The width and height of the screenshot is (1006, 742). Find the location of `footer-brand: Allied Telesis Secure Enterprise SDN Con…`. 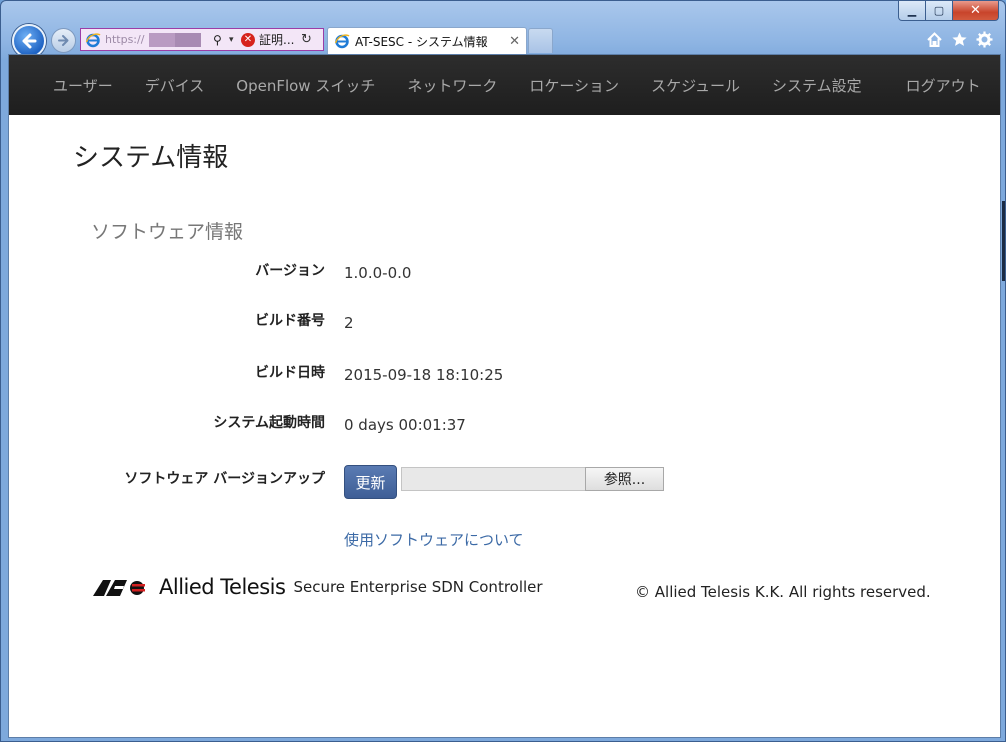

footer-brand: Allied Telesis Secure Enterprise SDN Con… is located at coordinates (318, 587).